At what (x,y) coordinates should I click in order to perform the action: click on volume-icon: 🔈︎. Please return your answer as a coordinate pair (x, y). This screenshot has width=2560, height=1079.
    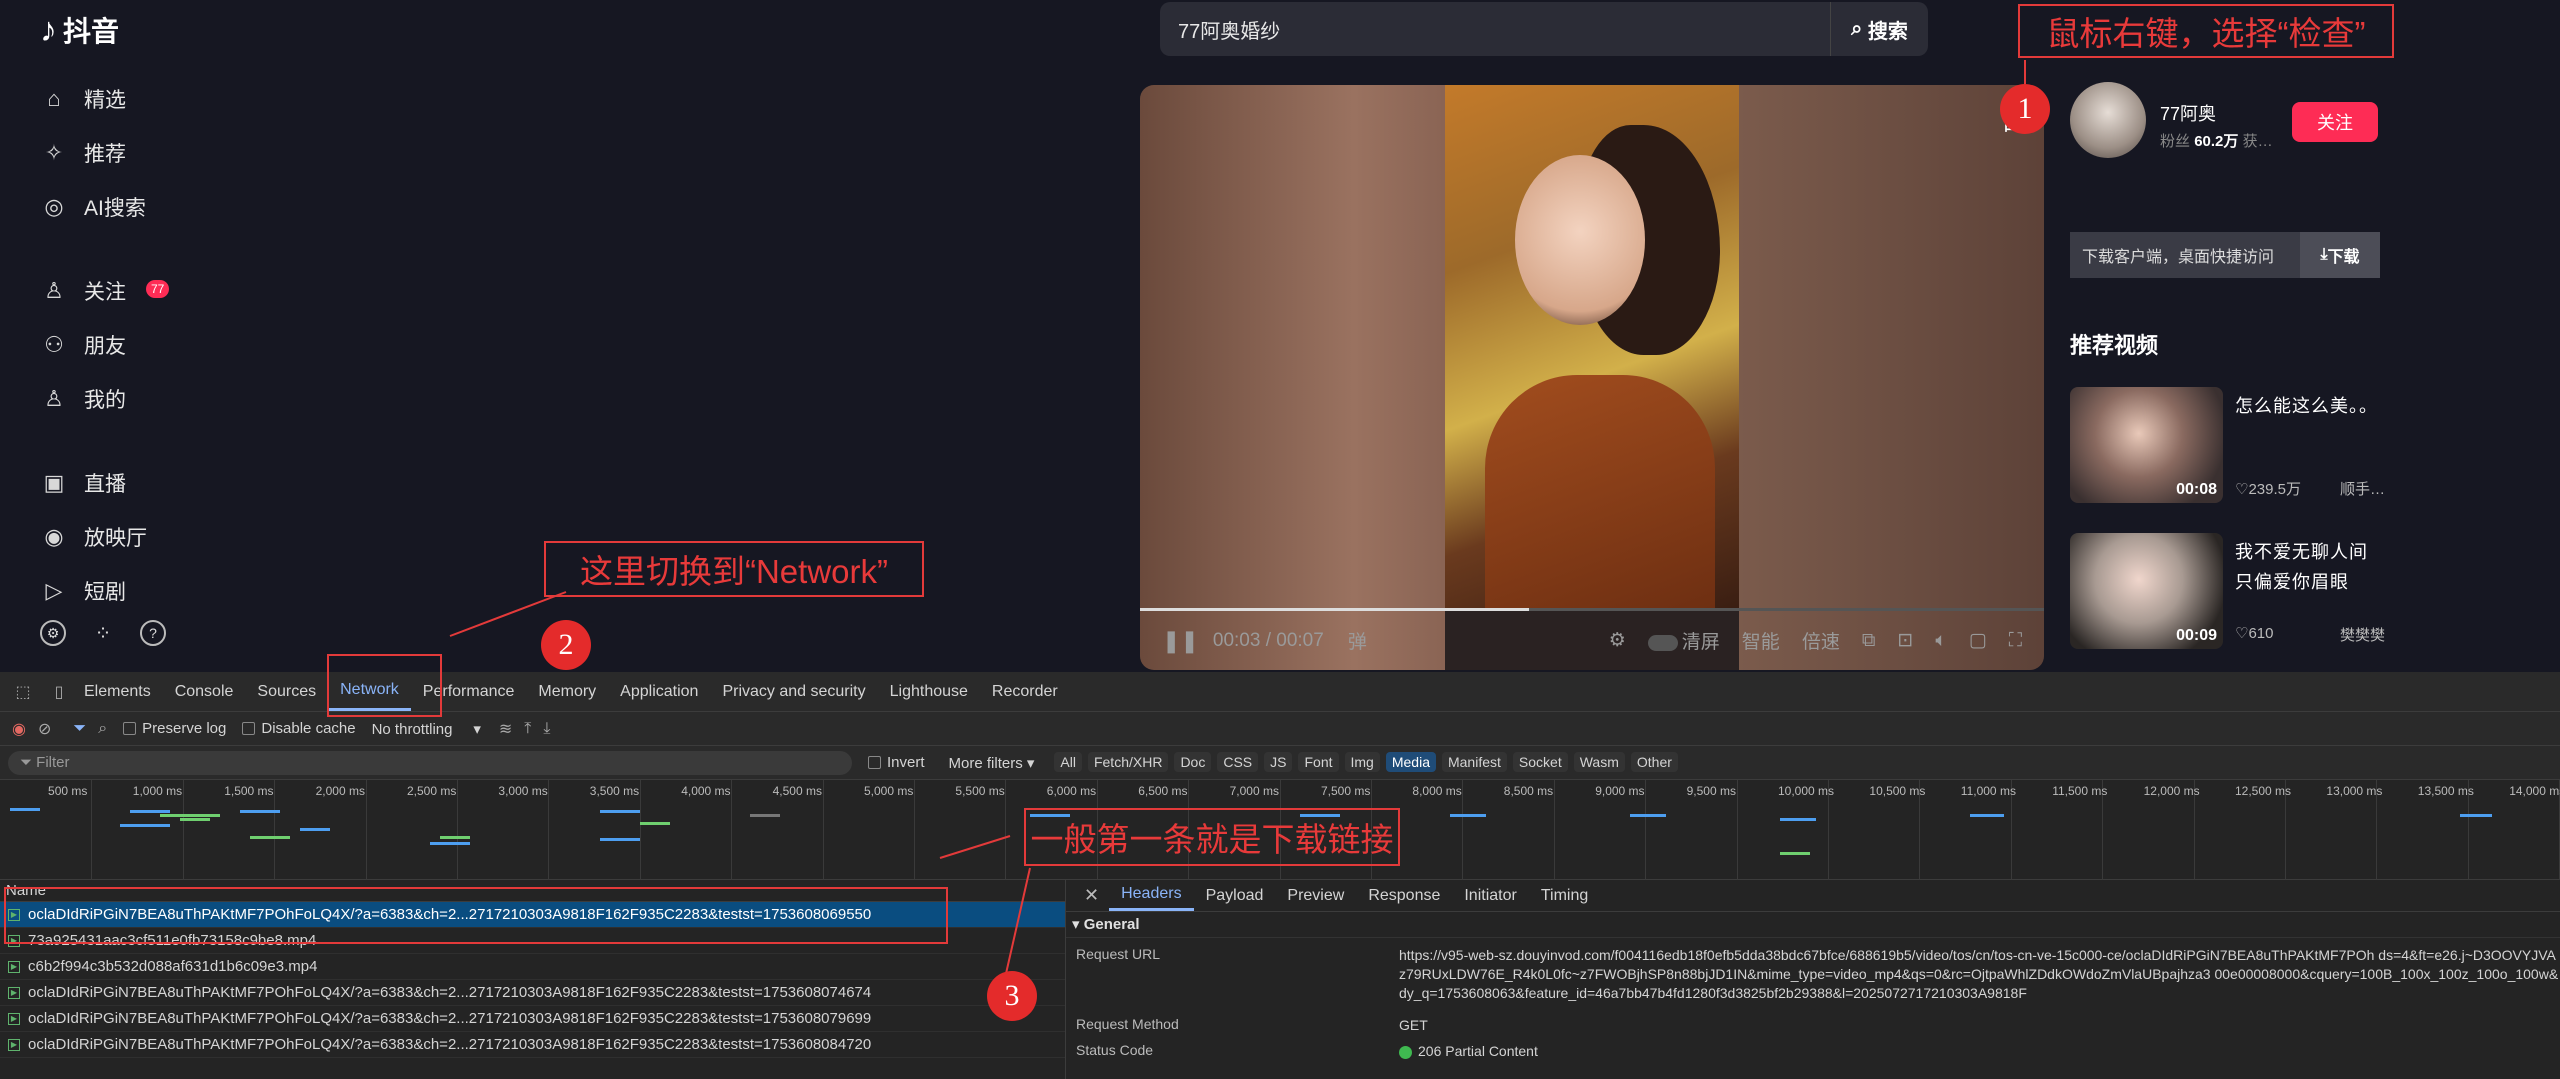
    Looking at the image, I should click on (1940, 641).